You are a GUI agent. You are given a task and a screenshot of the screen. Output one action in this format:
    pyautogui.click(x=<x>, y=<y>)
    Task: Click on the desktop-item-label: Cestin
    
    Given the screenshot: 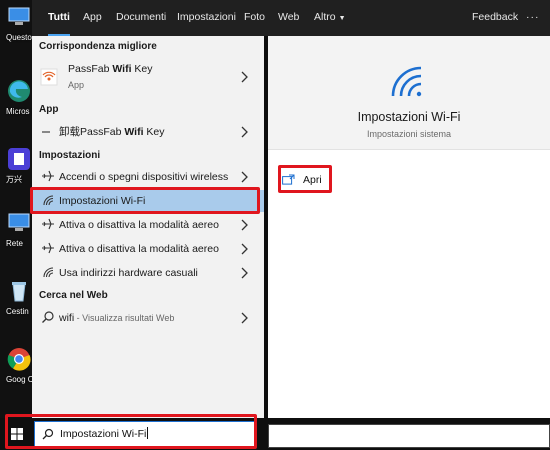 What is the action you would take?
    pyautogui.click(x=17, y=311)
    